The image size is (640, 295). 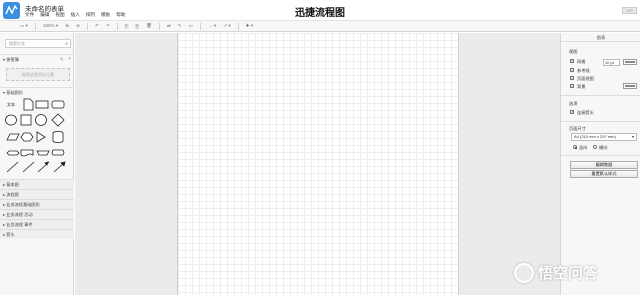 What do you see at coordinates (41, 137) in the screenshot?
I see `shape-triangle` at bounding box center [41, 137].